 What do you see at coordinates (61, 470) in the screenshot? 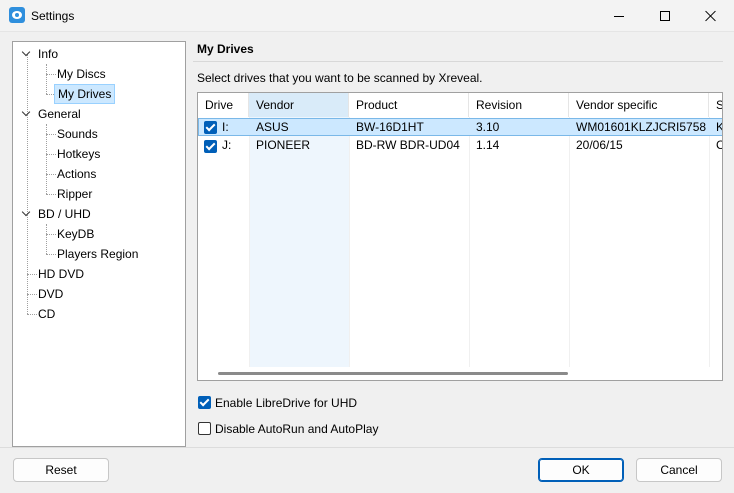
I see `reset-button: Reset` at bounding box center [61, 470].